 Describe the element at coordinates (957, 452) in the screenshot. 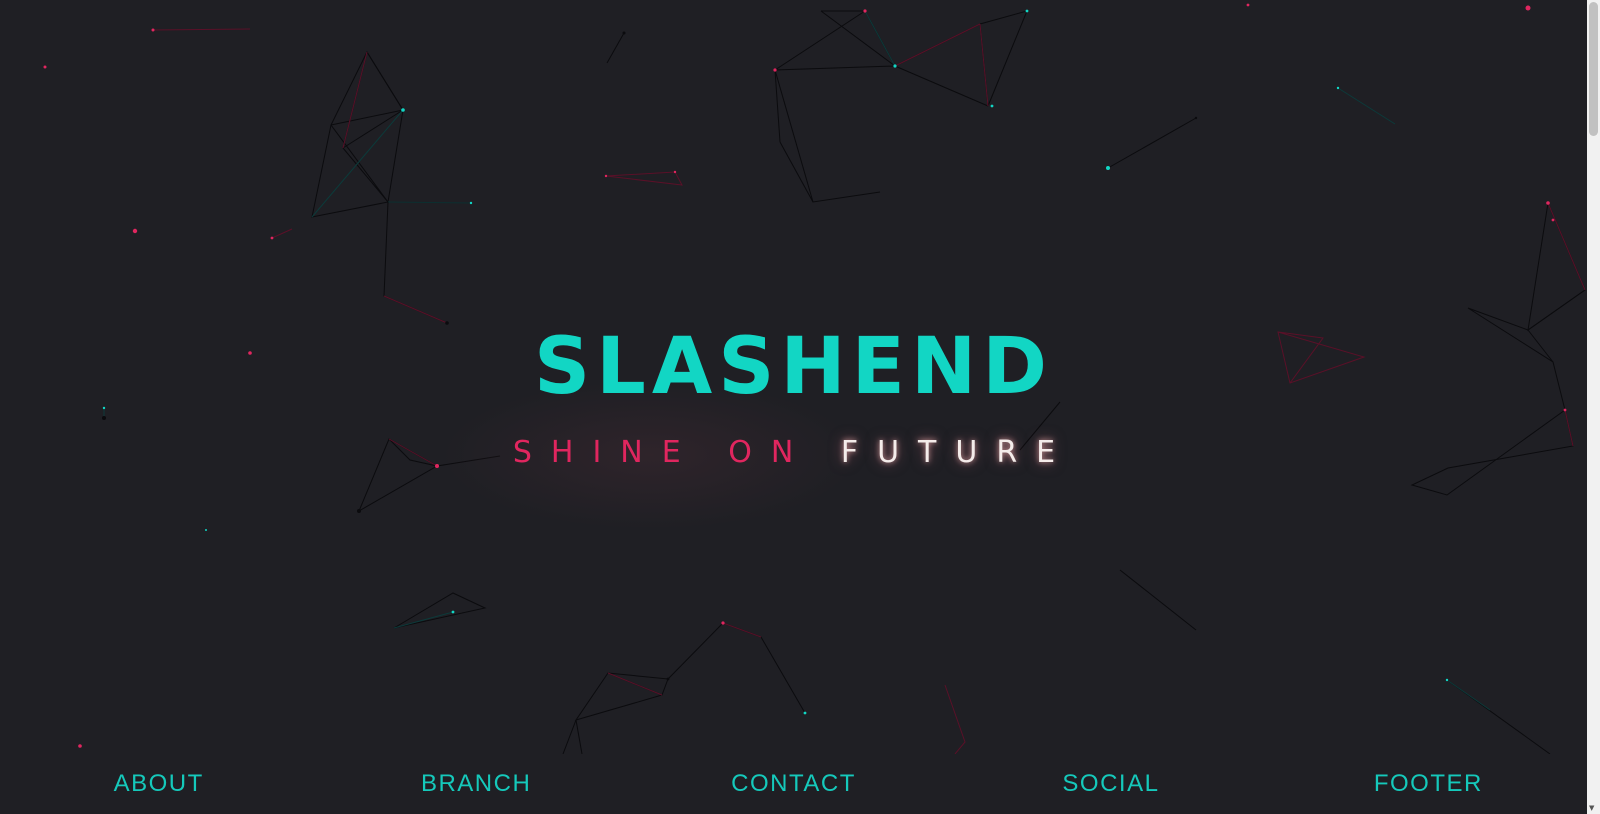

I see `tagline-part-glow: FUTURE` at that location.